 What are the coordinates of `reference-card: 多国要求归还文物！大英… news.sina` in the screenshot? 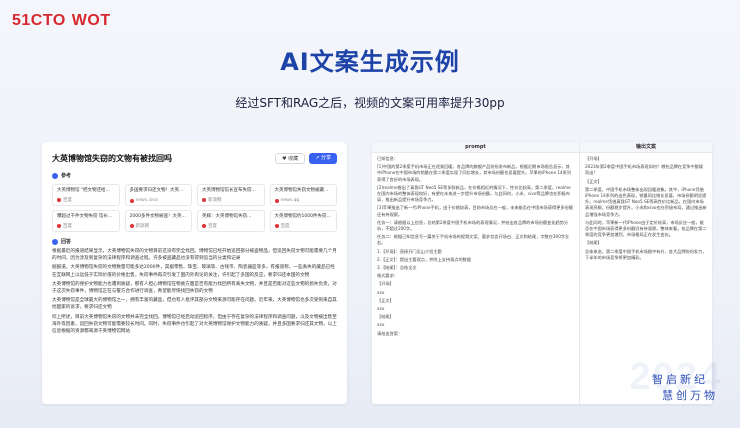 It's located at (158, 195).